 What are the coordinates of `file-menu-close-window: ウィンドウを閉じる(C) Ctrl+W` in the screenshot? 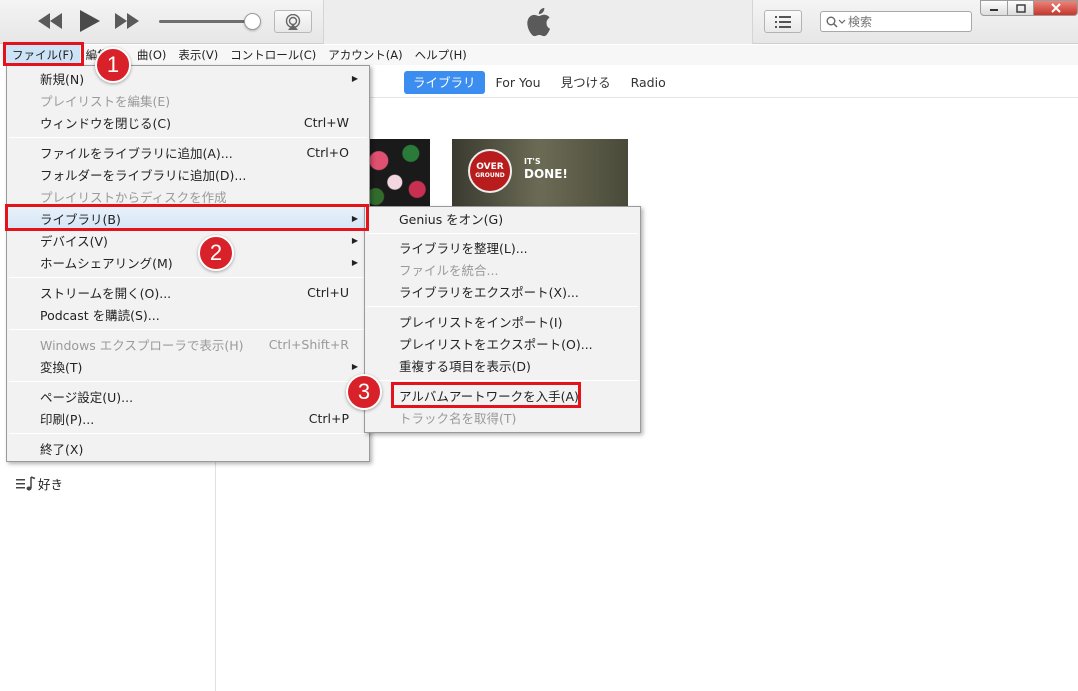 It's located at (188, 122).